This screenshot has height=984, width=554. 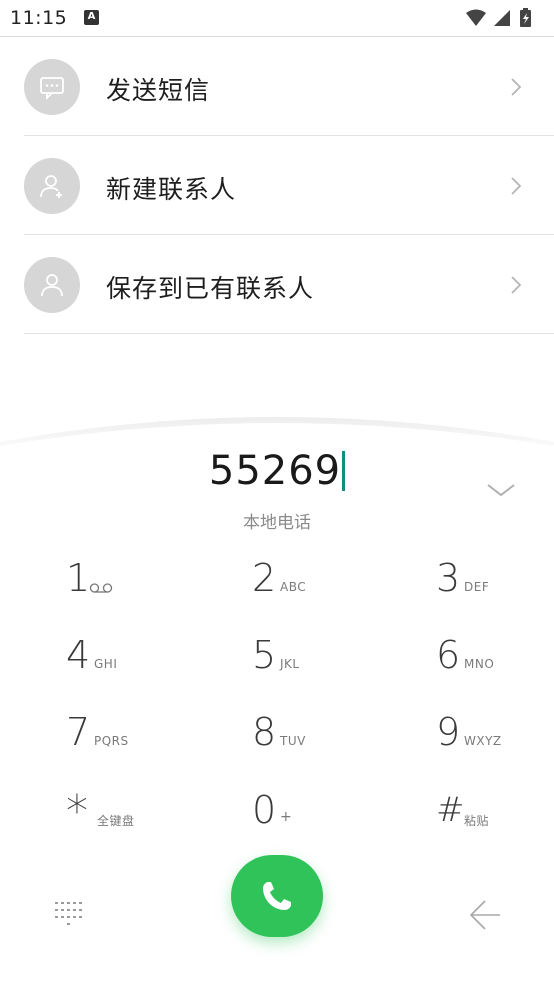 I want to click on phone-icon, so click(x=277, y=896).